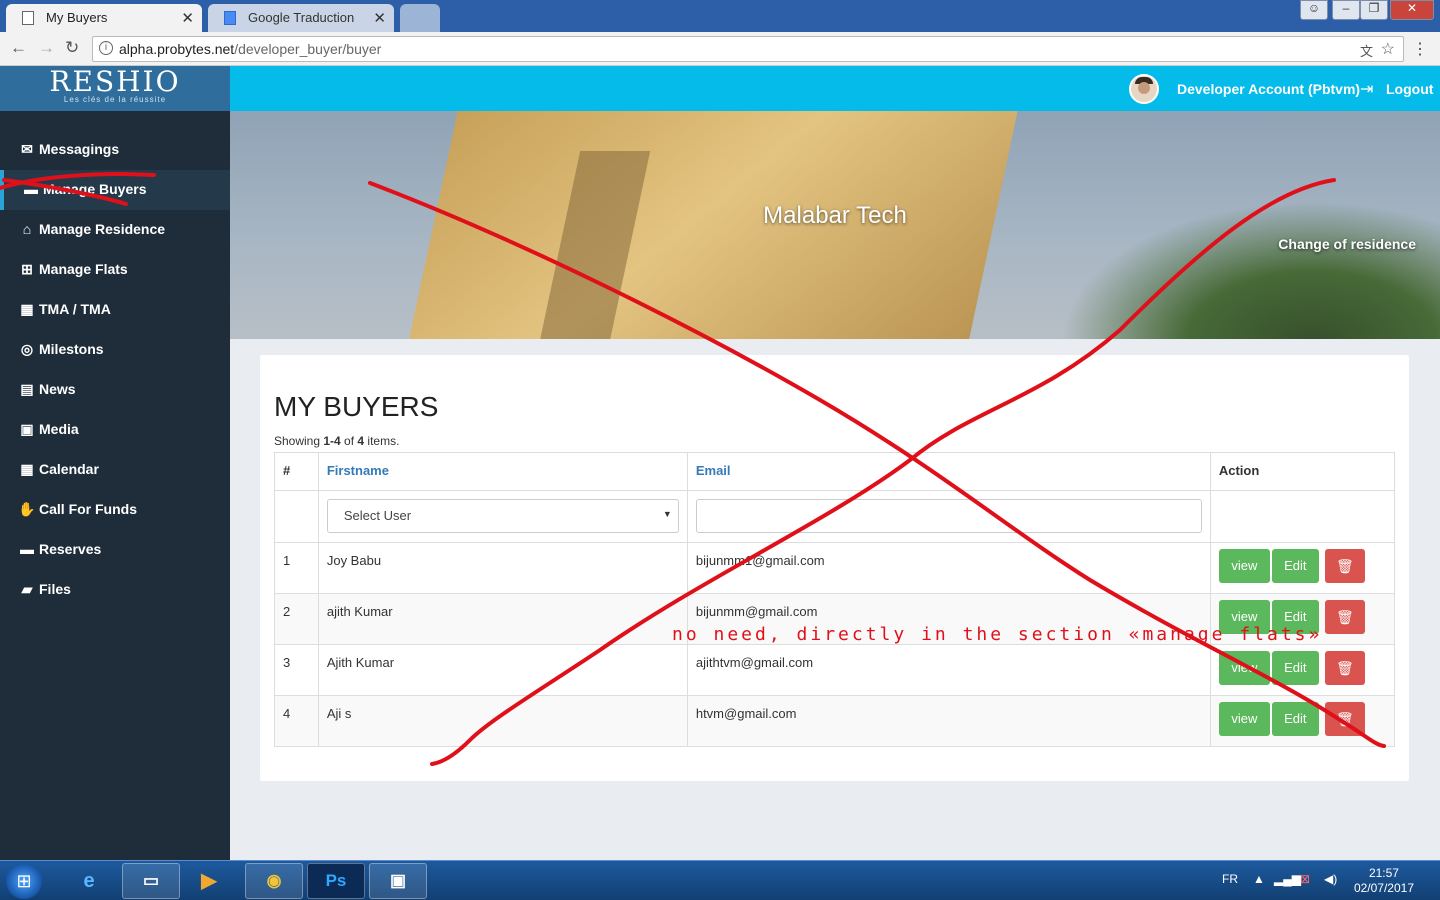  I want to click on logo-text: RESHIO, so click(115, 81).